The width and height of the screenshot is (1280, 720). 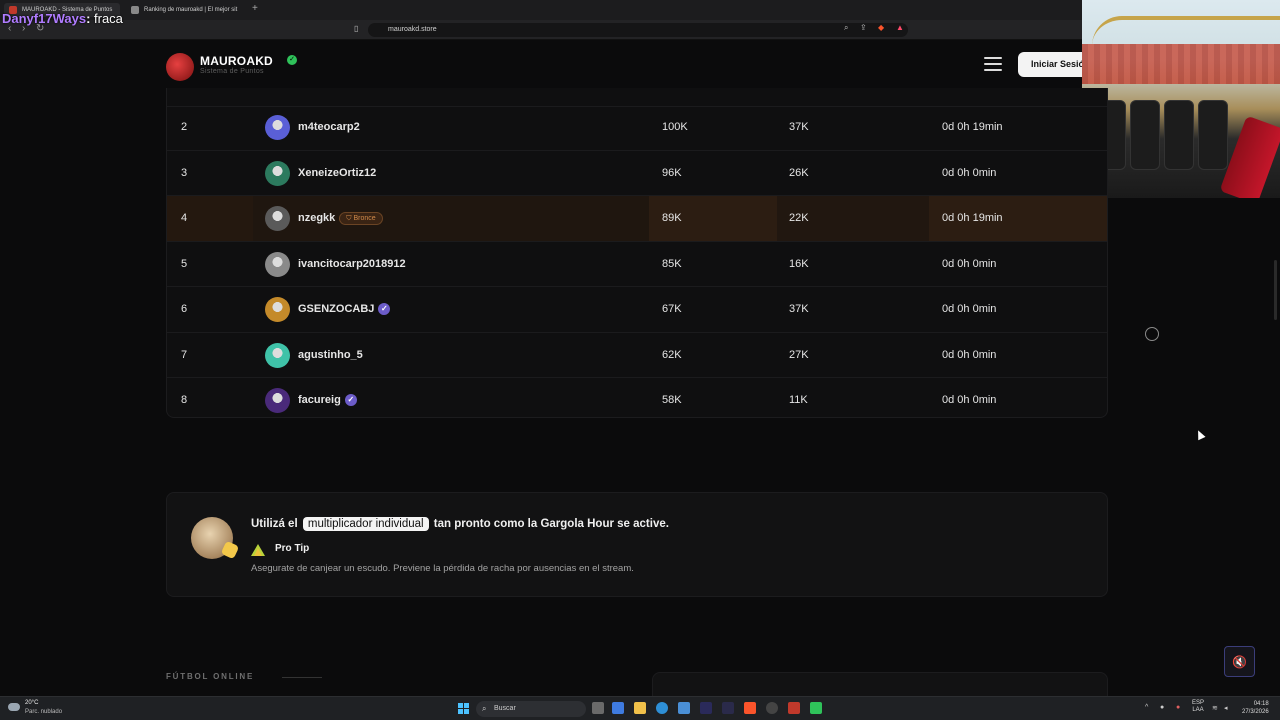 I want to click on username: nzegkk, so click(x=316, y=218).